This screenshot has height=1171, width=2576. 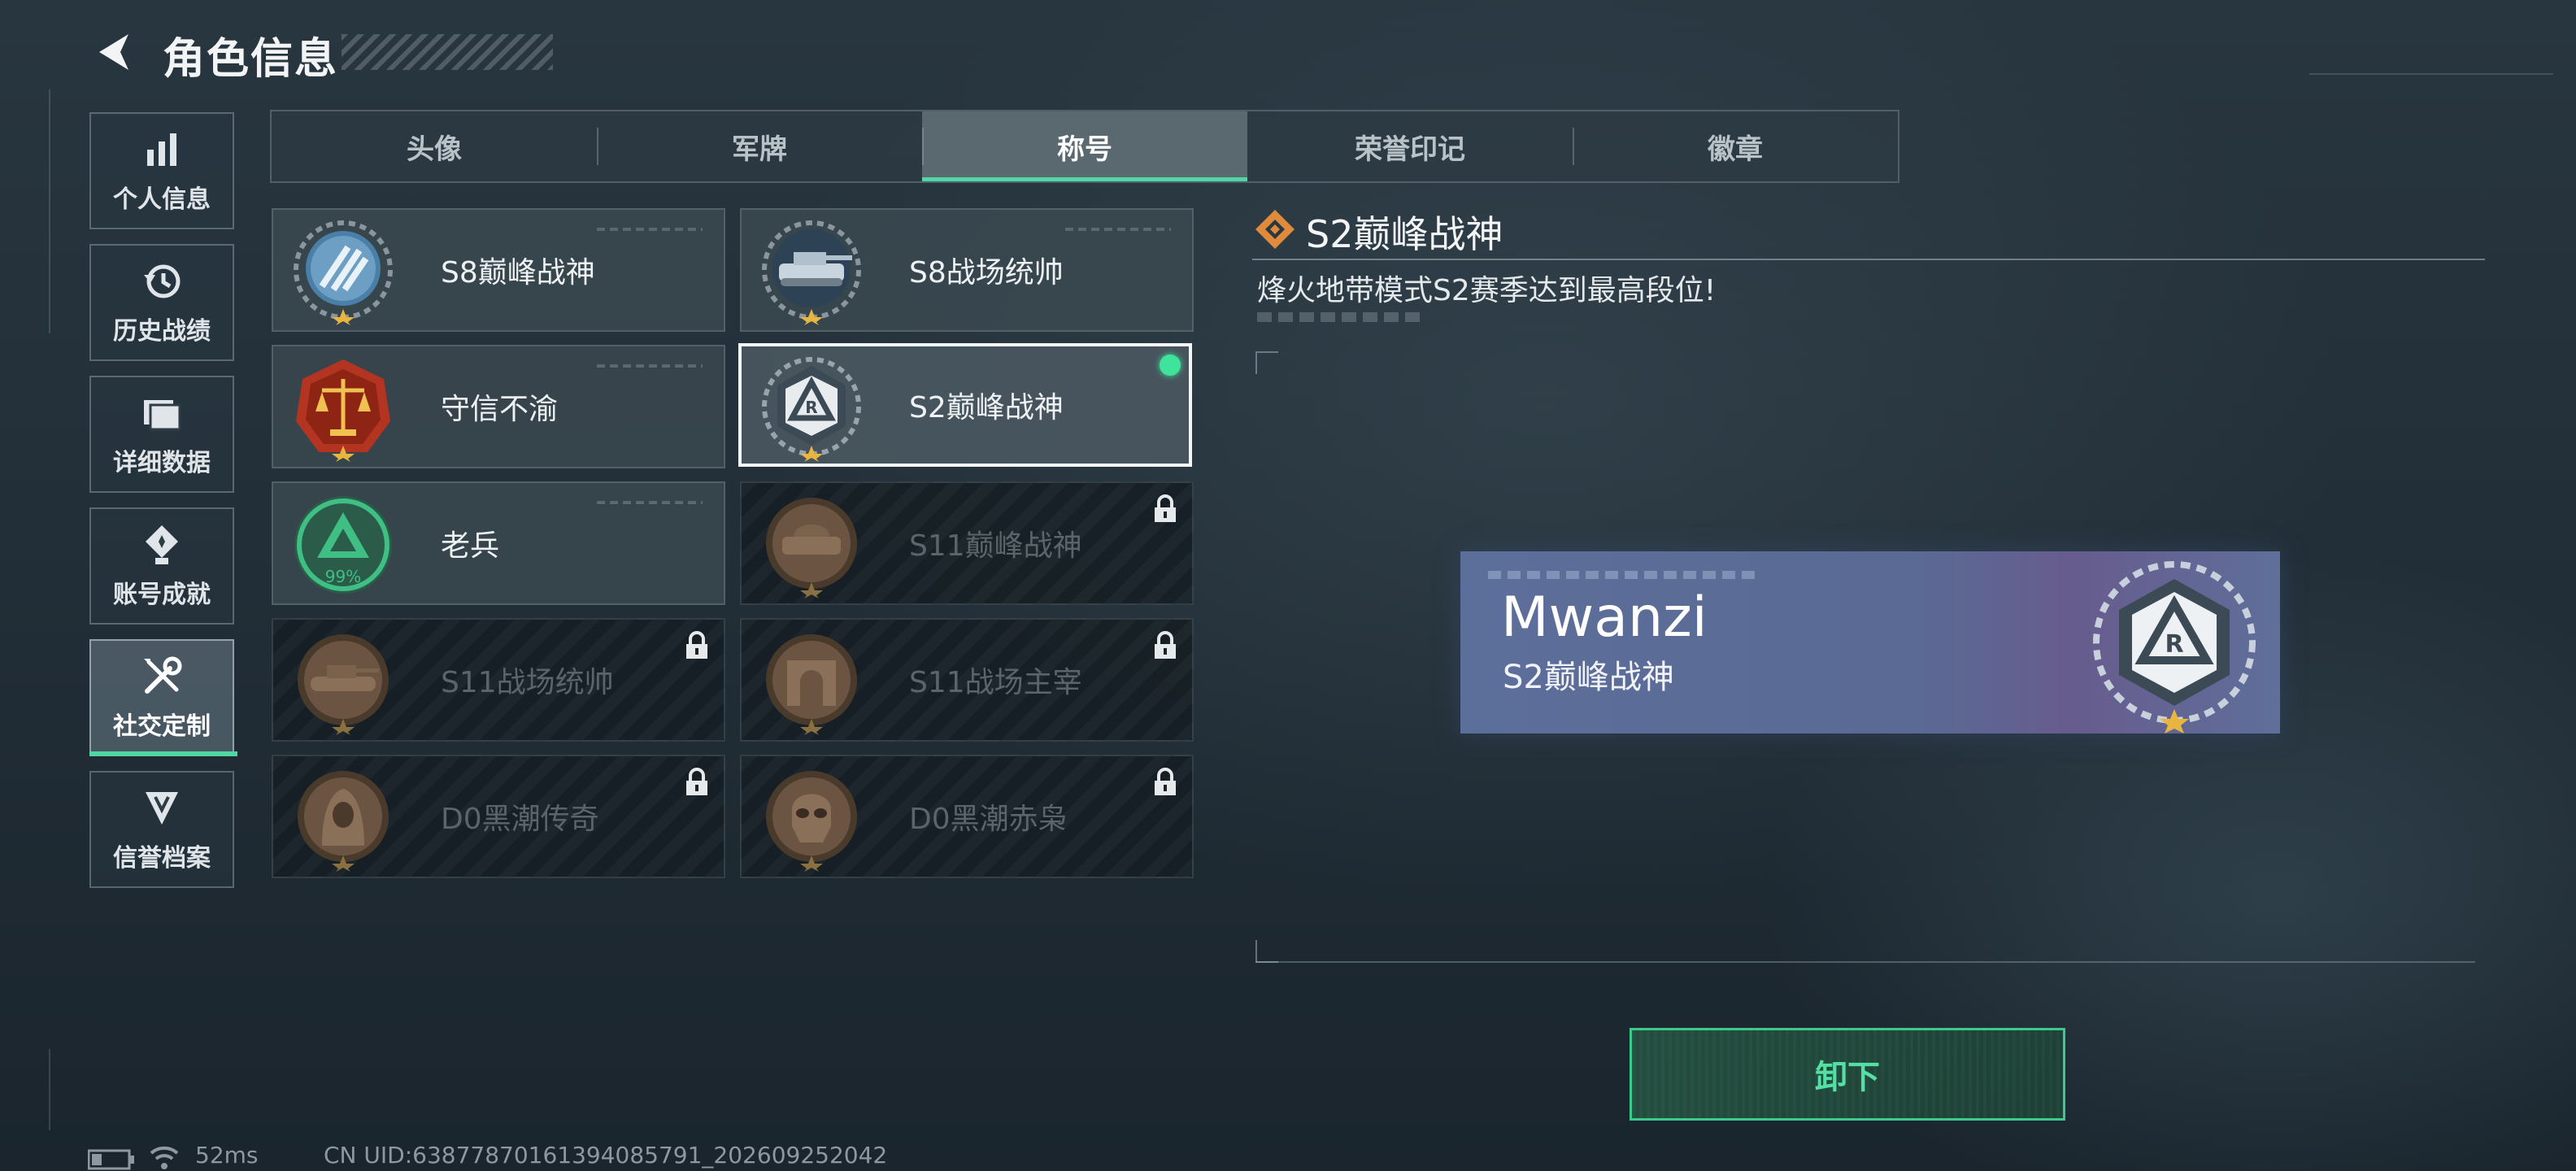 What do you see at coordinates (811, 684) in the screenshot?
I see `bronze-arch-medal-icon` at bounding box center [811, 684].